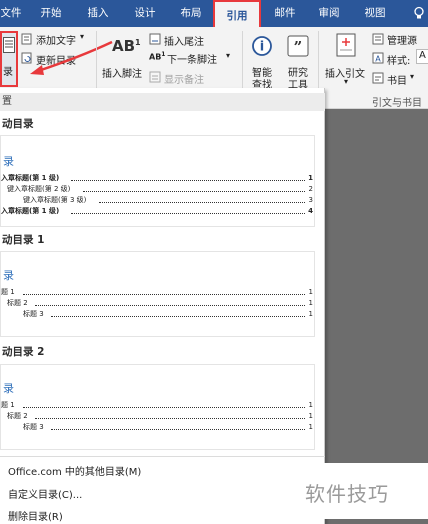  I want to click on menu-divider, so click(162, 456).